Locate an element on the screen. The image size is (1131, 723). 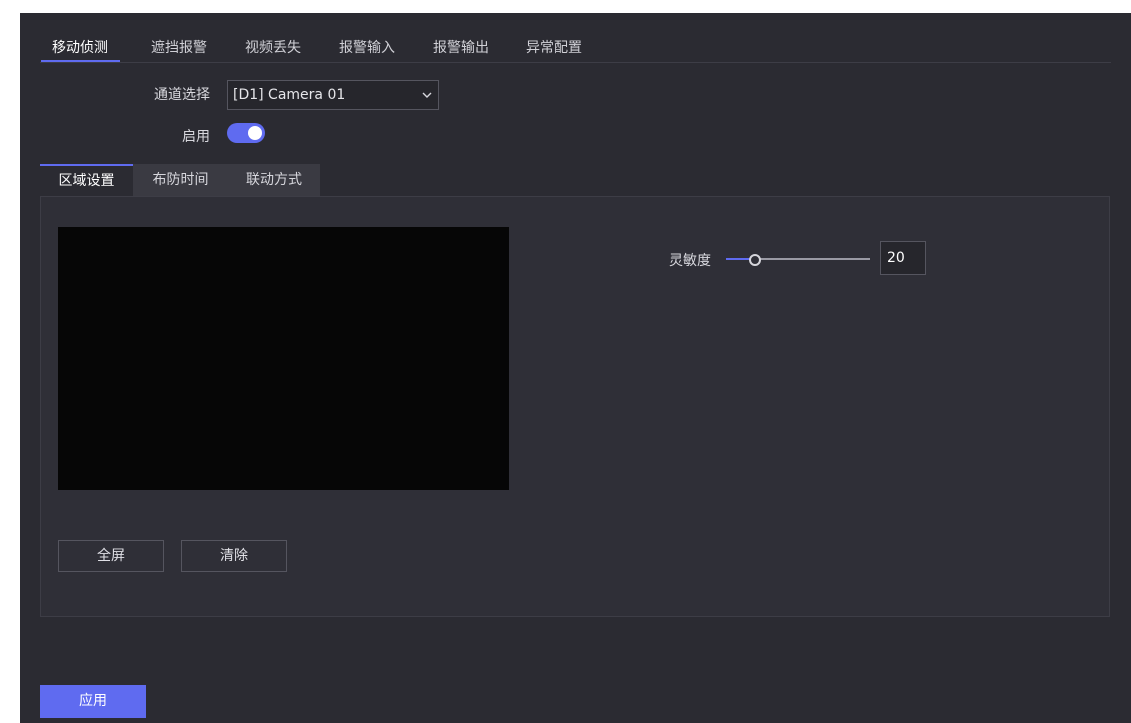
apply-button: 应用 is located at coordinates (93, 701).